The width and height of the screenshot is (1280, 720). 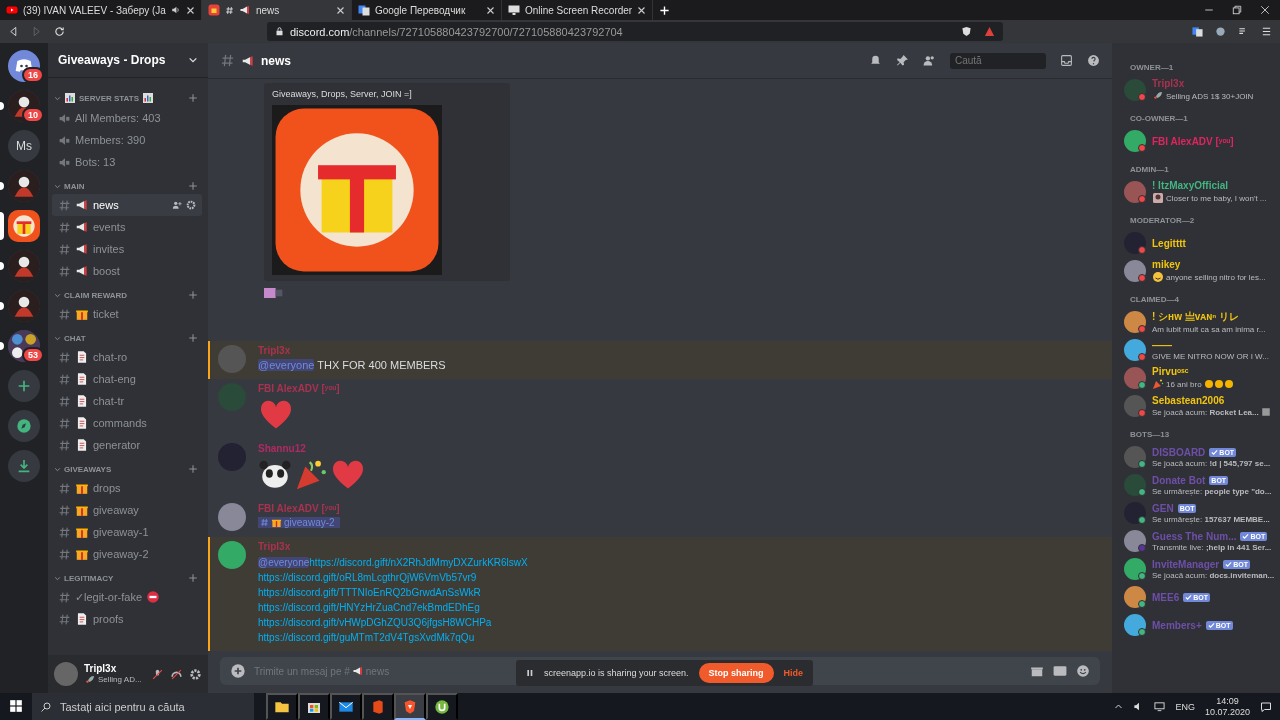 I want to click on help-icon, so click(x=1093, y=60).